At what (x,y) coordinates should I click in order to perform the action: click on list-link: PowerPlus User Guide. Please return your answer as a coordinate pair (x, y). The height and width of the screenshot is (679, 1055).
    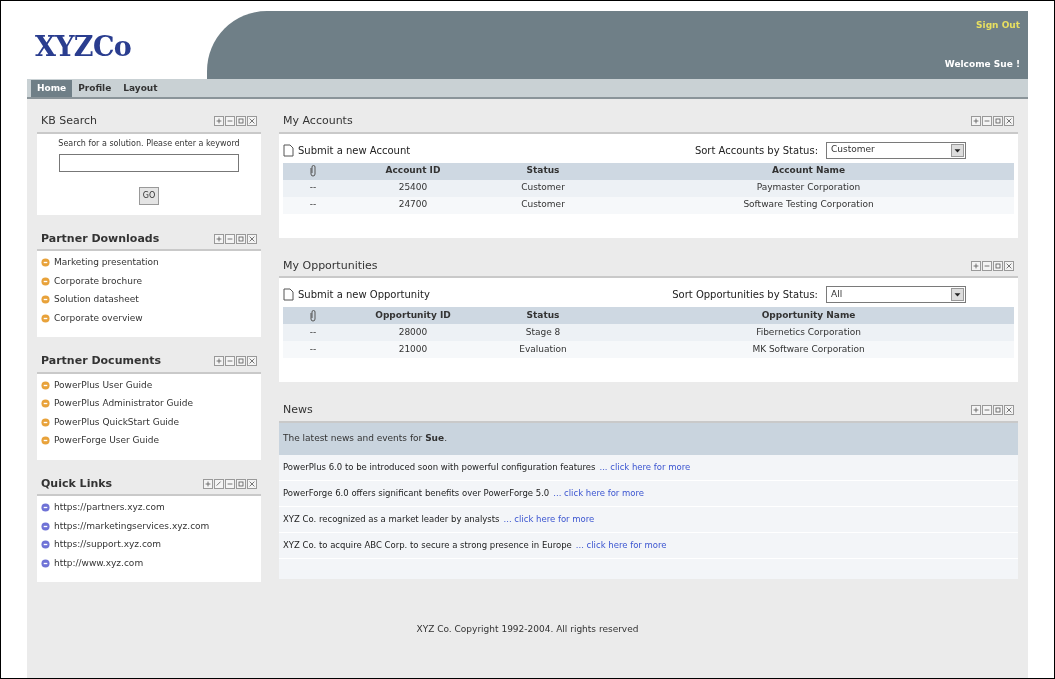
    Looking at the image, I should click on (103, 385).